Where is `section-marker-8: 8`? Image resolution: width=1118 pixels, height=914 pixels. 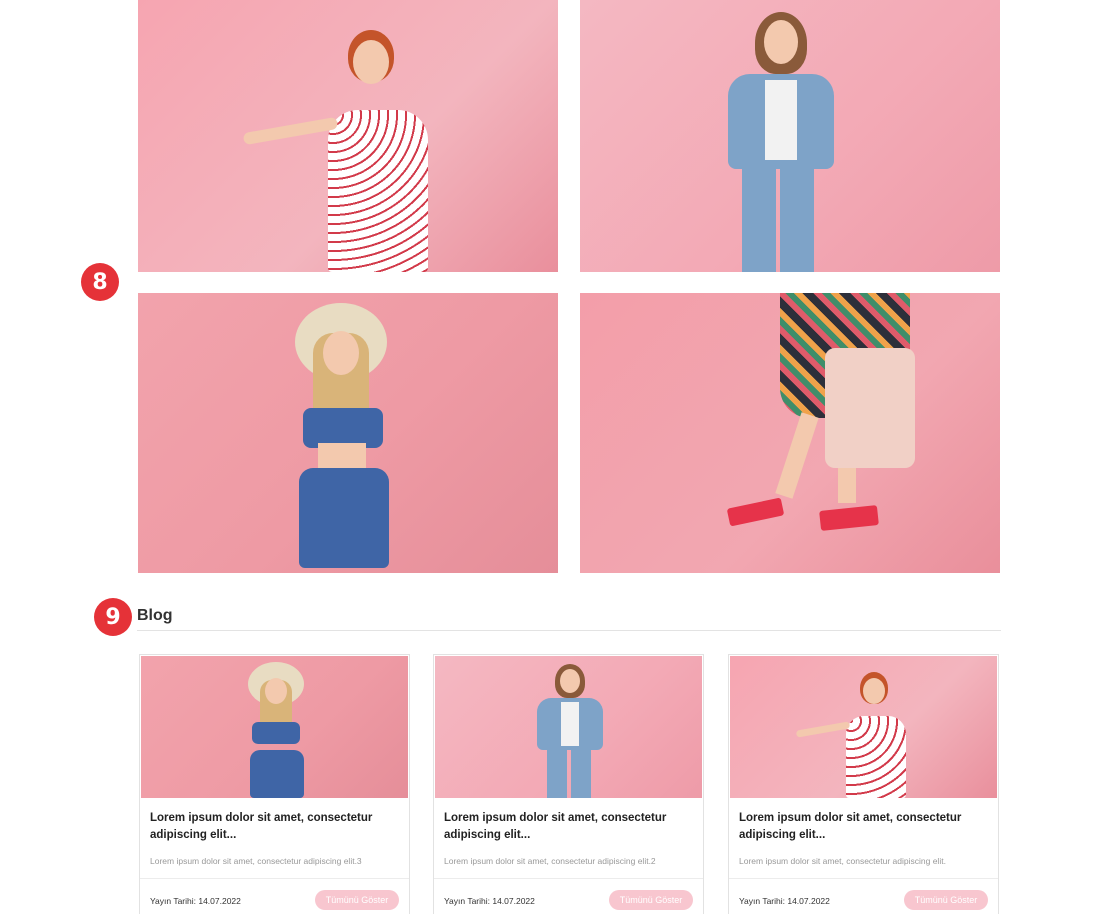
section-marker-8: 8 is located at coordinates (100, 282).